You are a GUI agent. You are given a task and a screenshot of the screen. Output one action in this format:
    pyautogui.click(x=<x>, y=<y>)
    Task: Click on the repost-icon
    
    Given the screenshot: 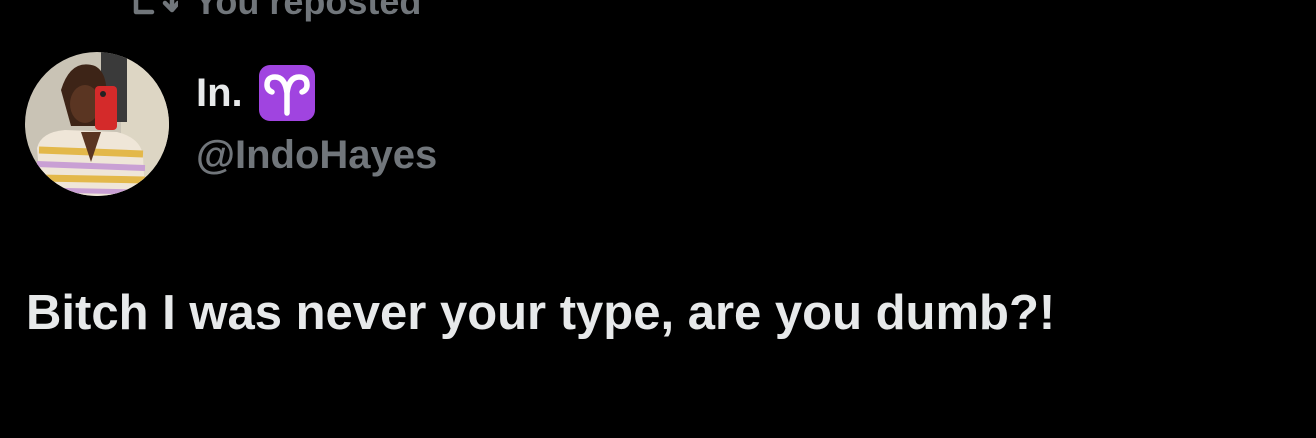 What is the action you would take?
    pyautogui.click(x=155, y=7)
    